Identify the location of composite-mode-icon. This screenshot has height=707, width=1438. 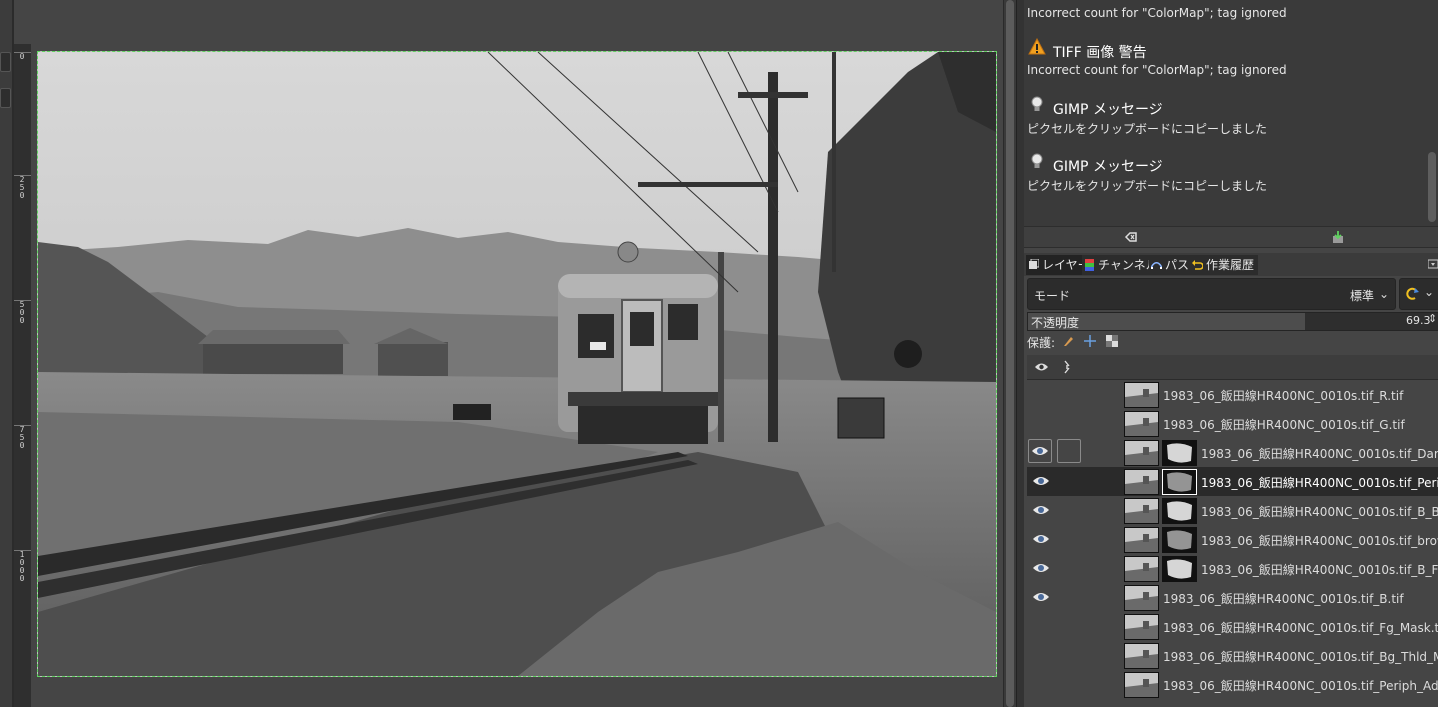
(1412, 293).